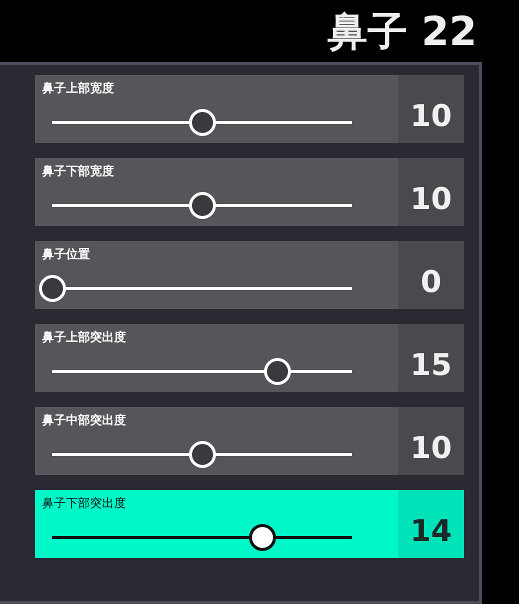 This screenshot has width=519, height=604. Describe the element at coordinates (262, 537) in the screenshot. I see `slider-thumb` at that location.